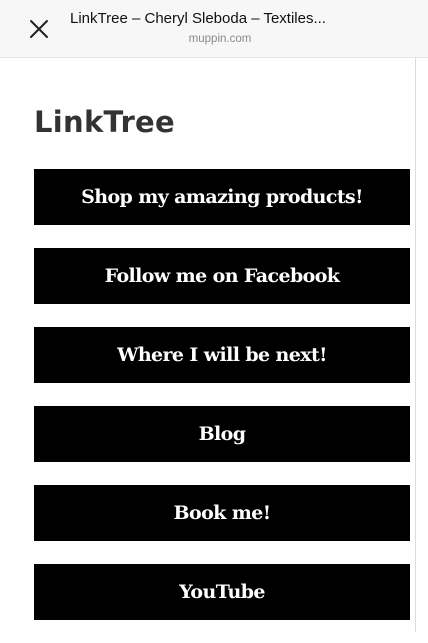 The height and width of the screenshot is (643, 428). I want to click on page-edge-divider, so click(415, 344).